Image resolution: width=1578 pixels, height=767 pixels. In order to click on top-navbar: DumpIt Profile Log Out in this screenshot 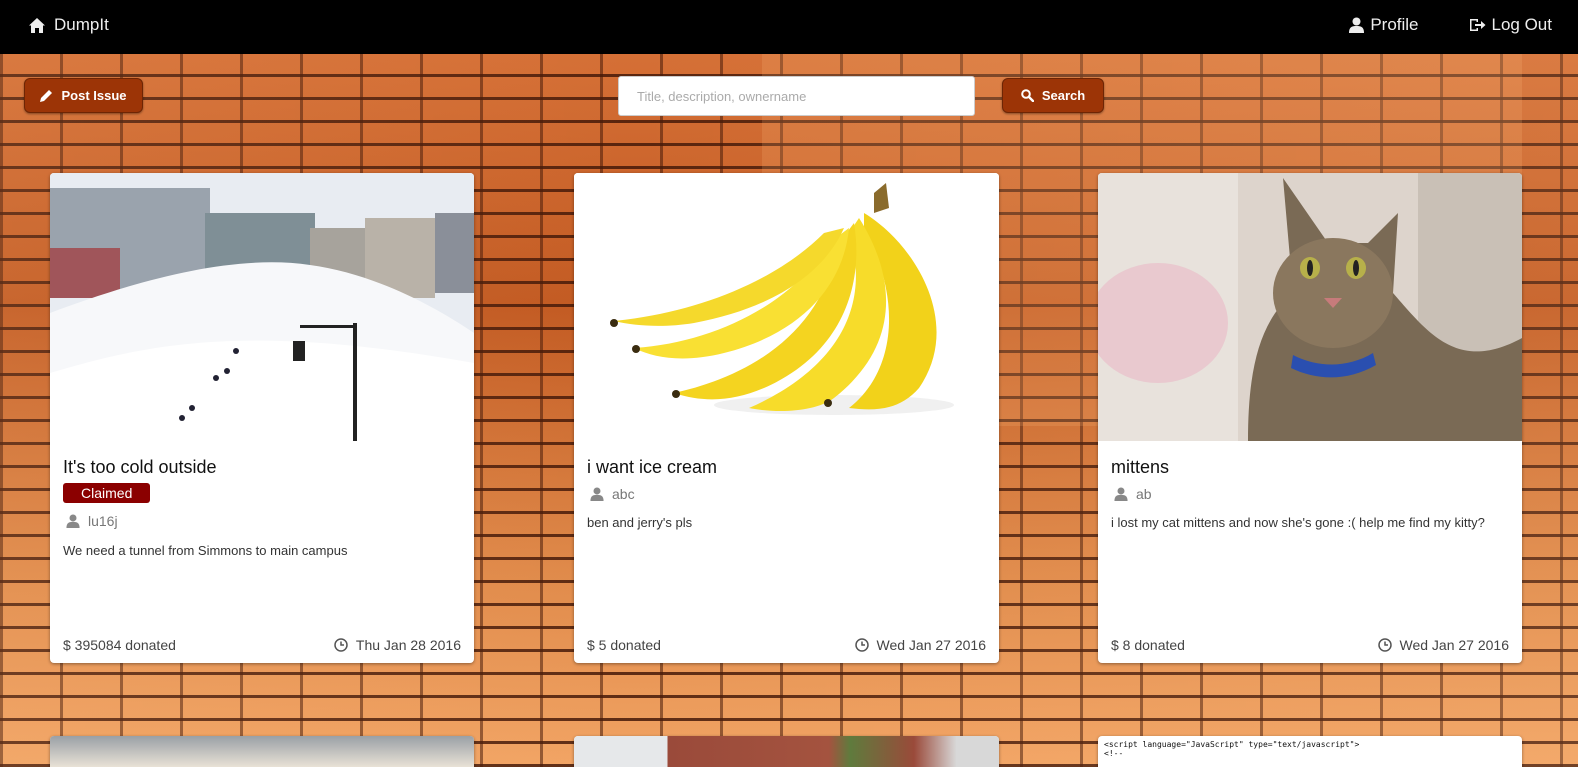, I will do `click(789, 27)`.